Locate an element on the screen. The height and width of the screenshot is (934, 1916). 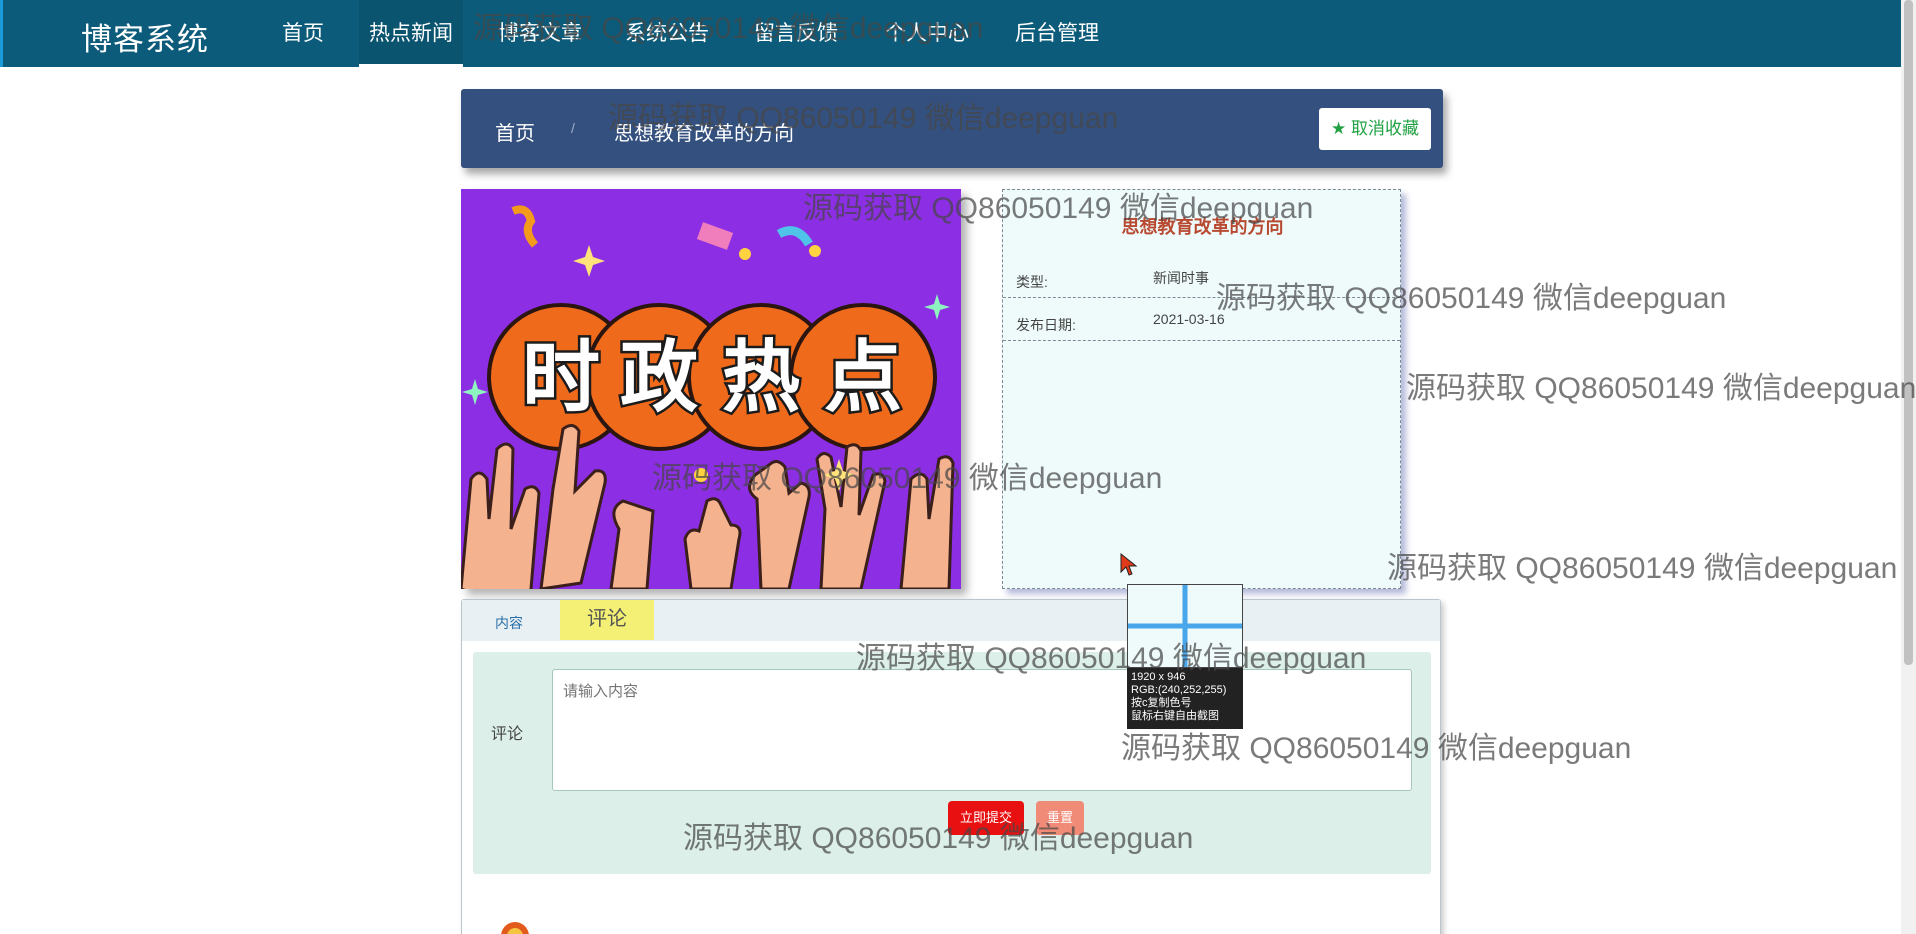
info-row-date: 发布日期: 2021-03-16 is located at coordinates (1201, 319).